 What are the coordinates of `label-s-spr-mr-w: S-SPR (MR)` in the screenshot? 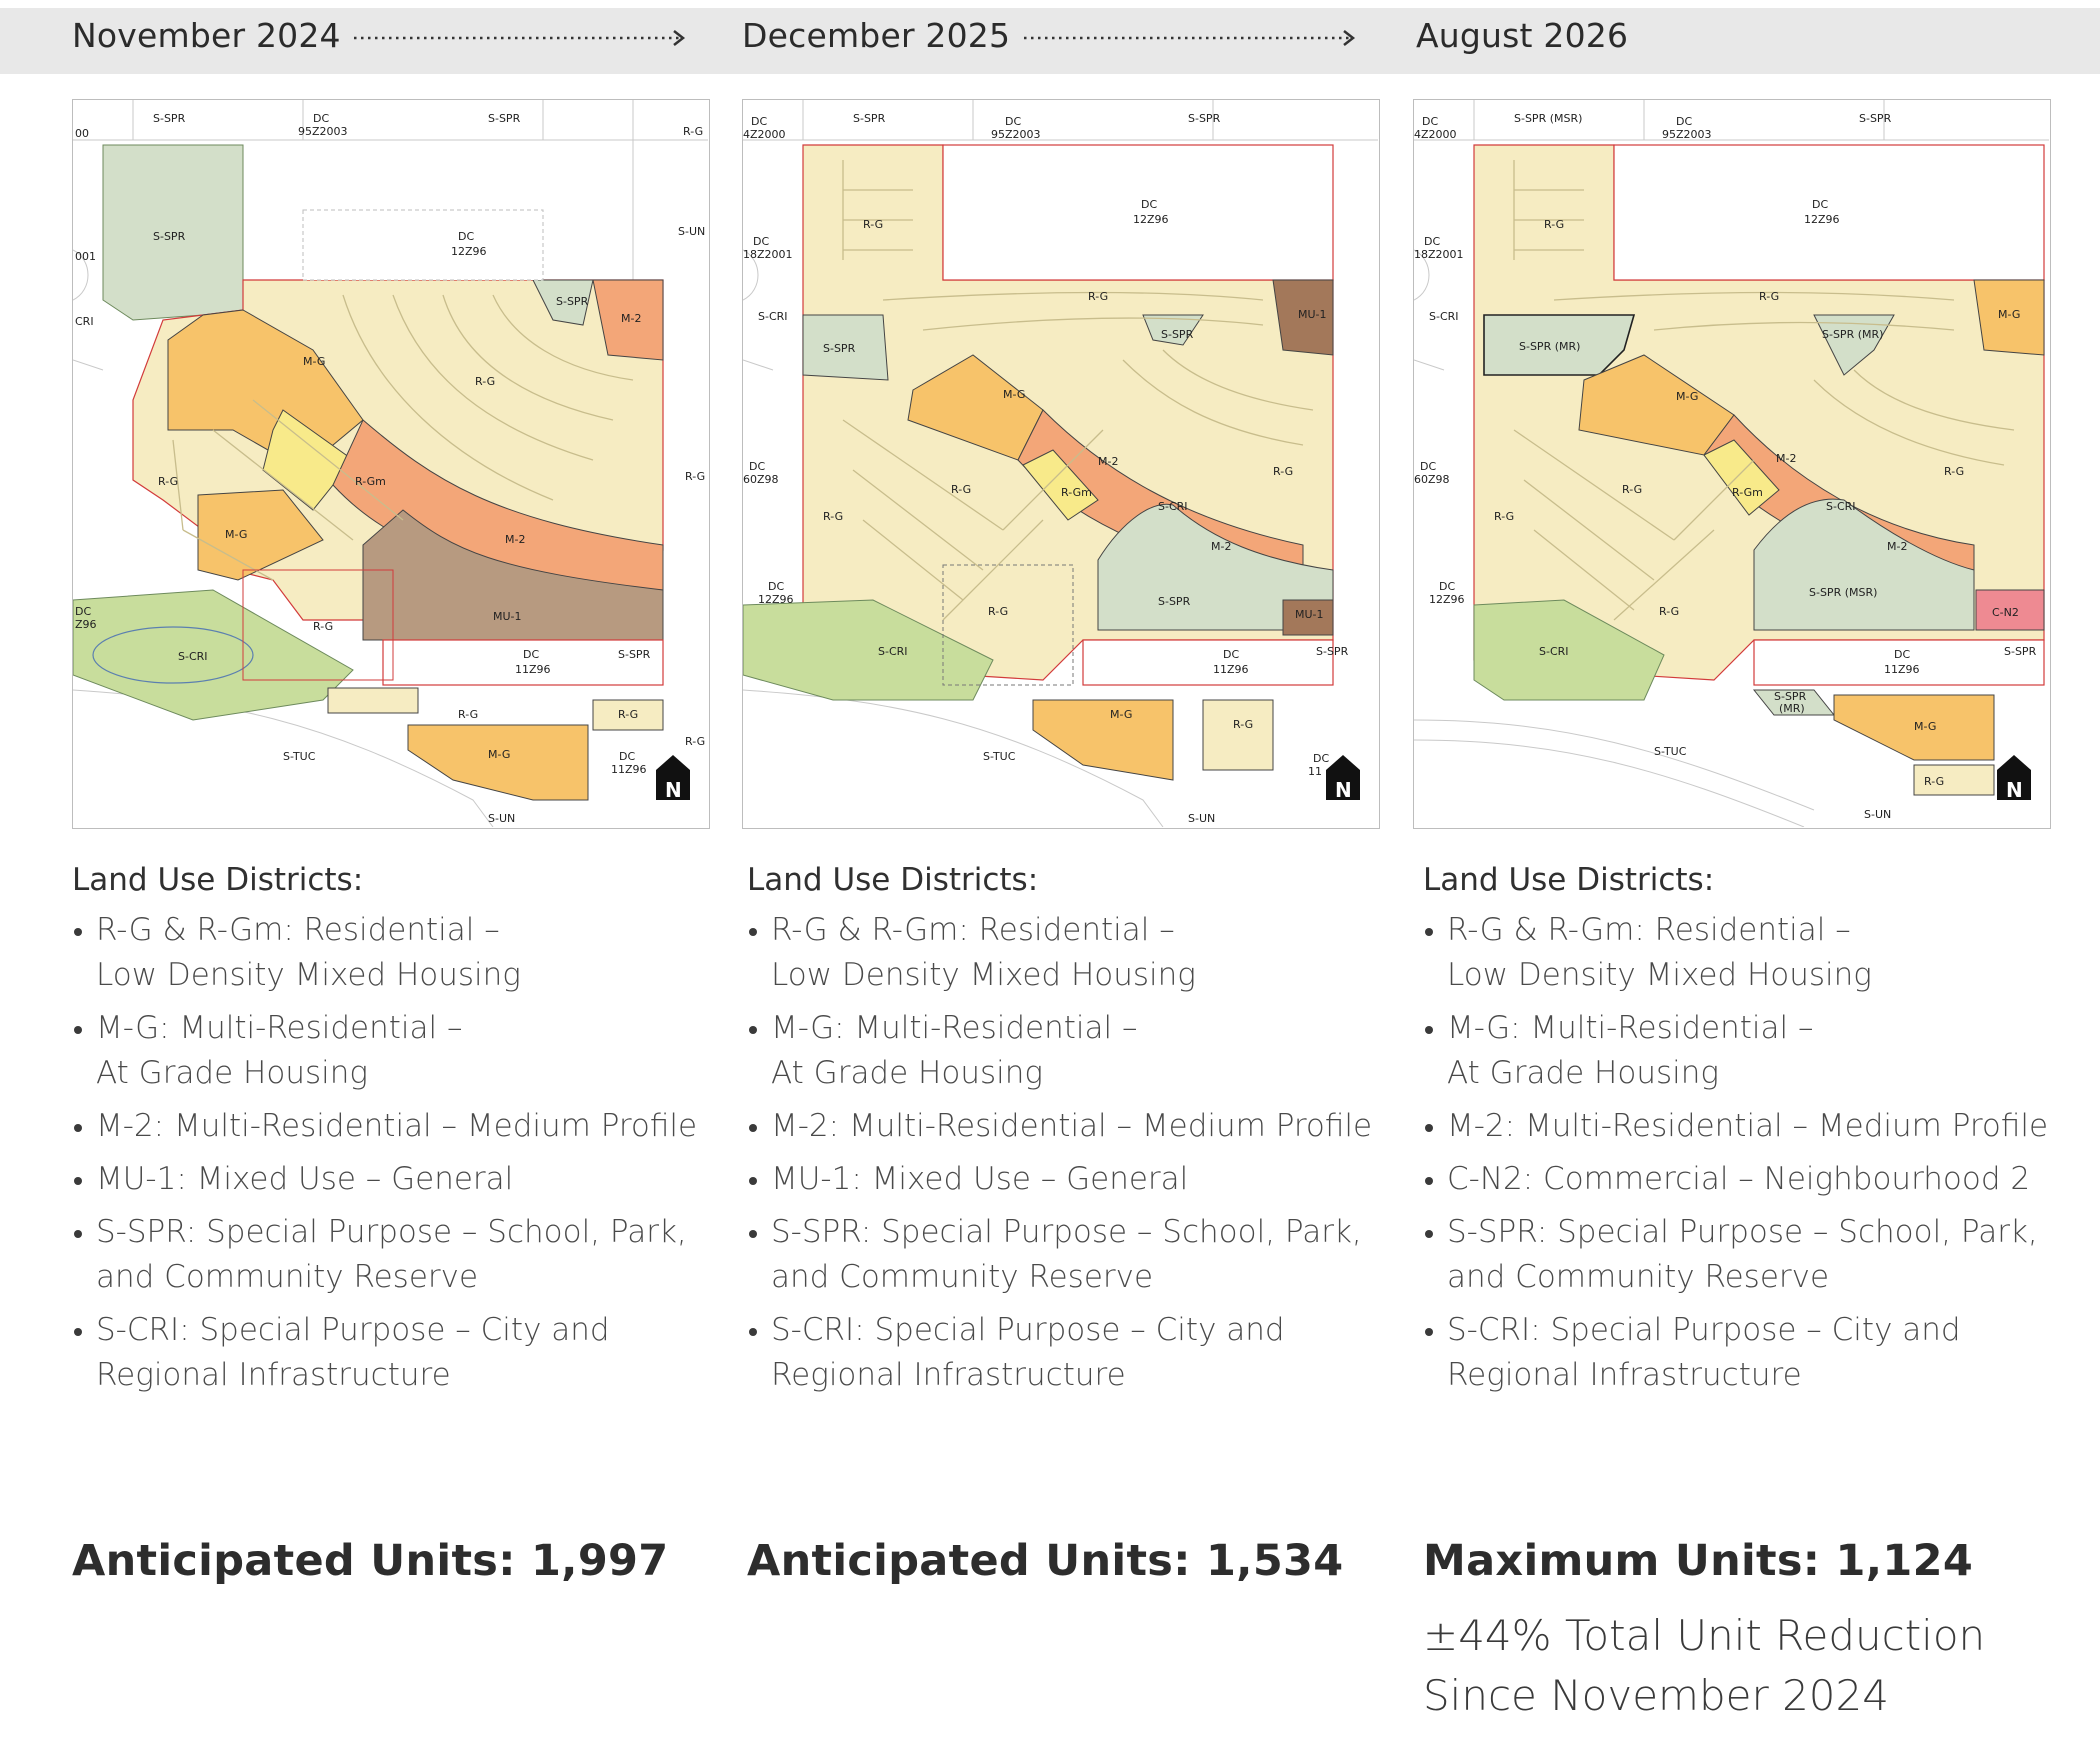 It's located at (1549, 346).